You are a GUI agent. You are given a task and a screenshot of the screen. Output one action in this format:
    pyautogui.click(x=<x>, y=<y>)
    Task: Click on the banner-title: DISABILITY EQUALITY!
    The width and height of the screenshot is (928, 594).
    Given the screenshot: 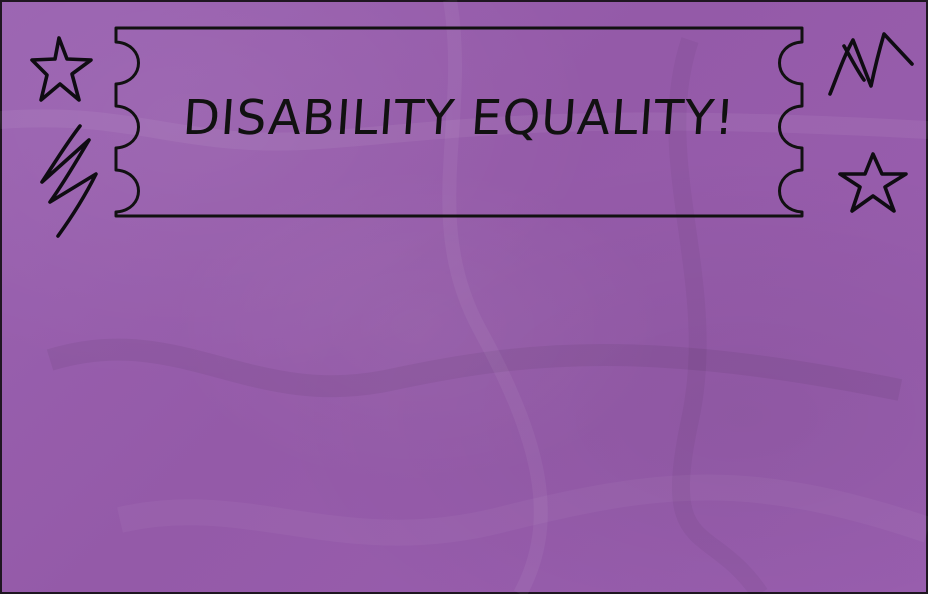 What is the action you would take?
    pyautogui.click(x=459, y=118)
    